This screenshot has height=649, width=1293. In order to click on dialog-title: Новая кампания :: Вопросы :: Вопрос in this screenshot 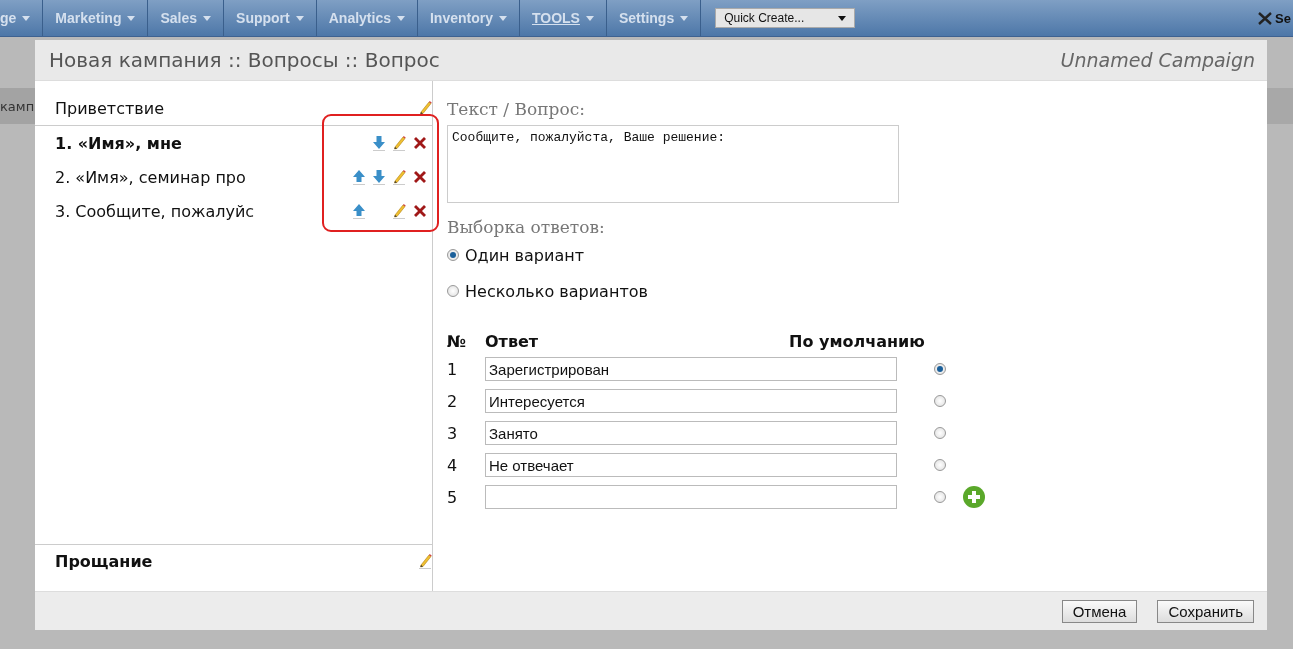, I will do `click(244, 60)`.